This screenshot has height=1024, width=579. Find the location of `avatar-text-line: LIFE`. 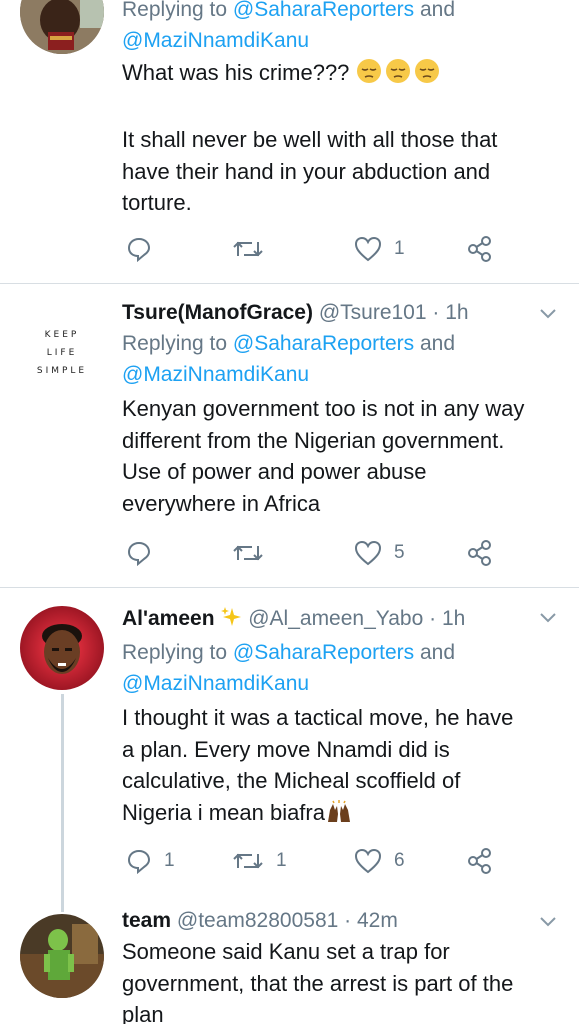

avatar-text-line: LIFE is located at coordinates (62, 353).